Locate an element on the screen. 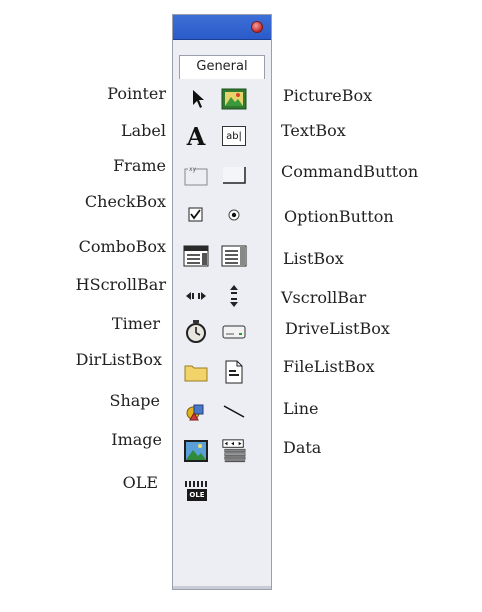 The image size is (482, 612). label-data: Data is located at coordinates (302, 447).